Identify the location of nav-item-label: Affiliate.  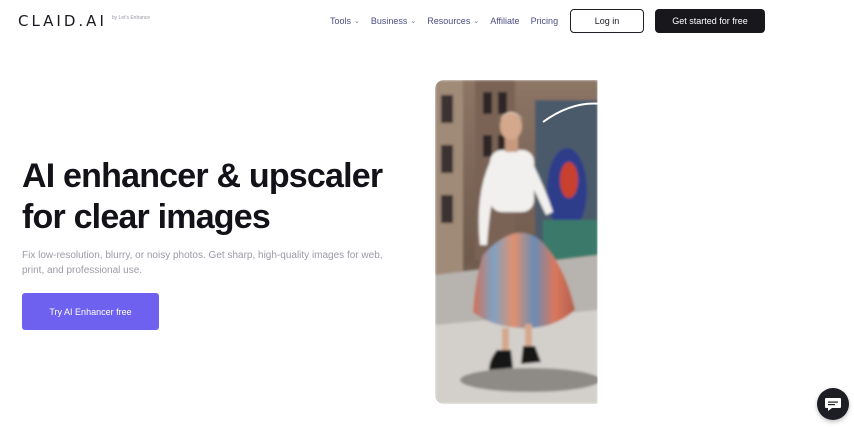
(505, 21).